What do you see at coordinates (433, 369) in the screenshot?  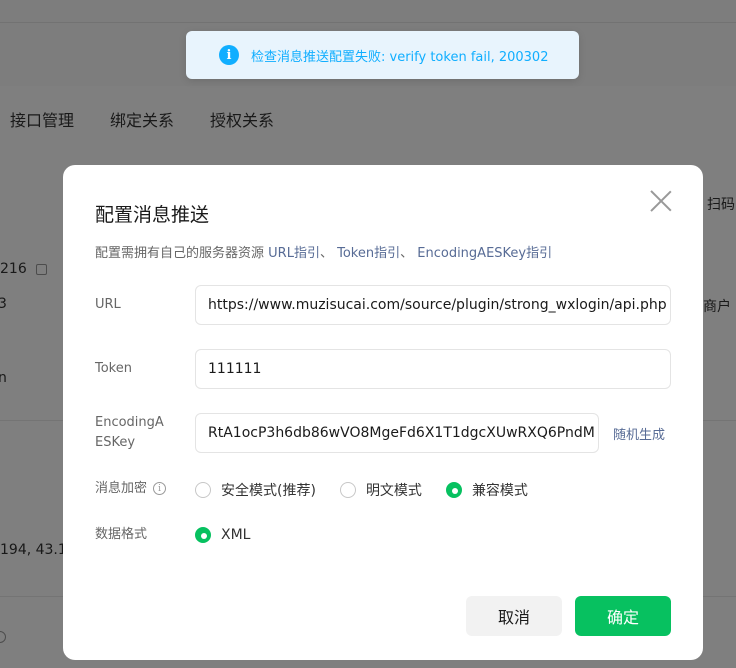 I see `token-input: 111111` at bounding box center [433, 369].